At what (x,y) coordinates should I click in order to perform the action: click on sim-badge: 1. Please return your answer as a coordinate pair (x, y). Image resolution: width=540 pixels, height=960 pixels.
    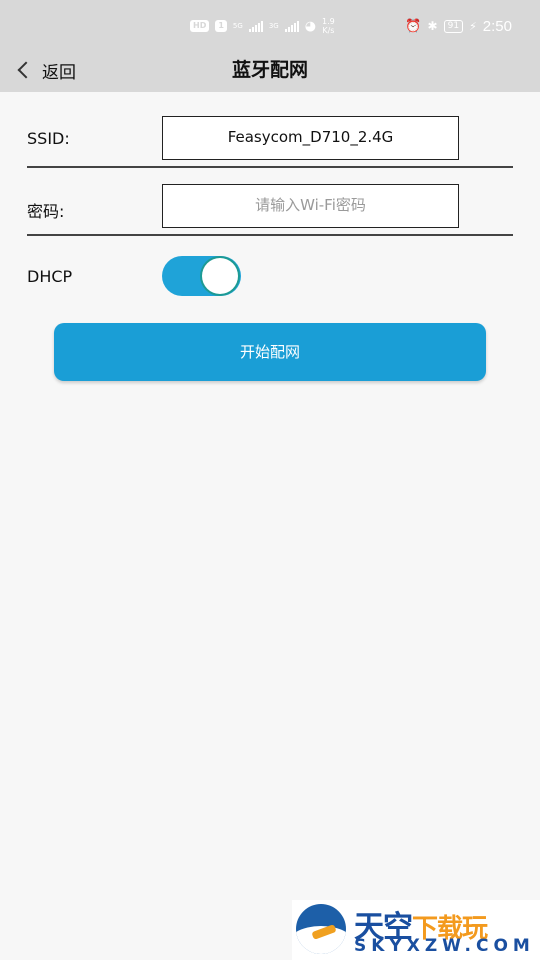
    Looking at the image, I should click on (221, 26).